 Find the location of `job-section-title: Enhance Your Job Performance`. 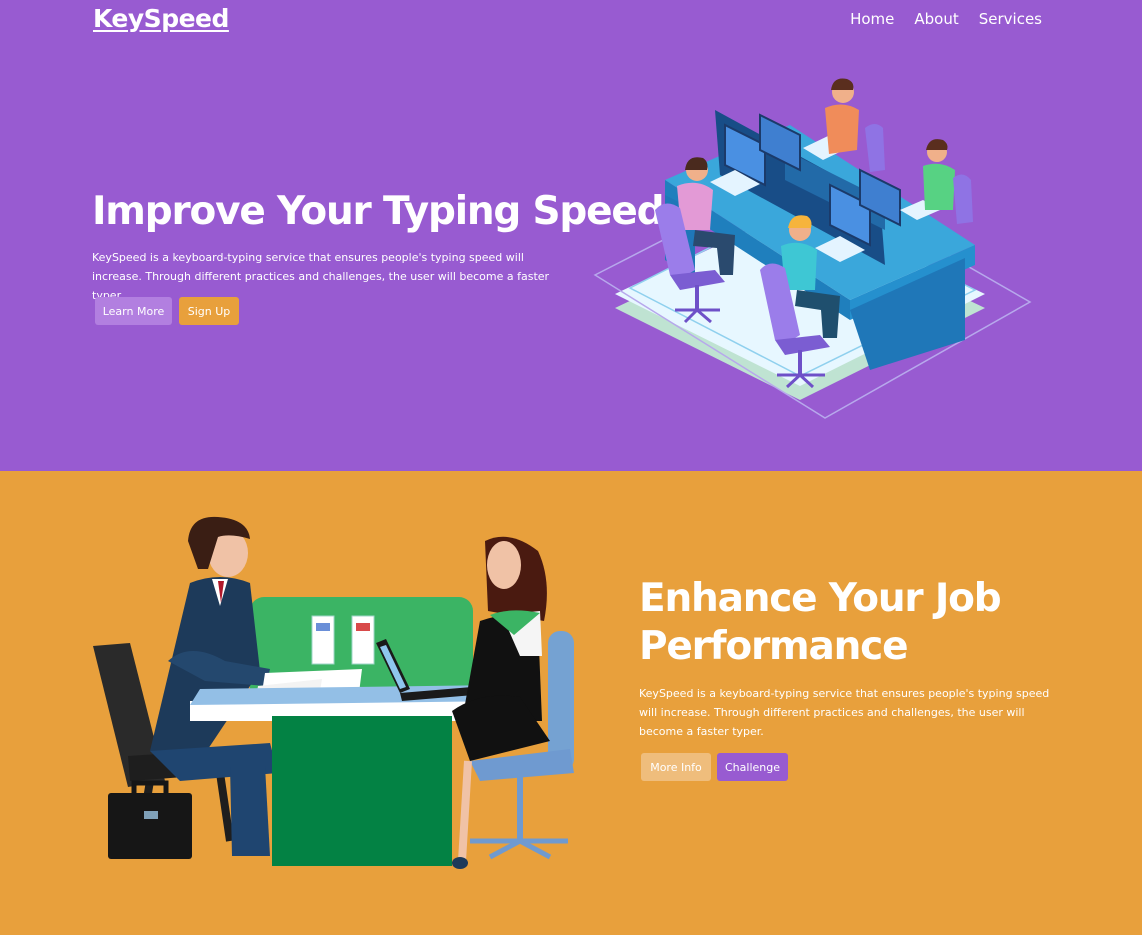

job-section-title: Enhance Your Job Performance is located at coordinates (820, 622).